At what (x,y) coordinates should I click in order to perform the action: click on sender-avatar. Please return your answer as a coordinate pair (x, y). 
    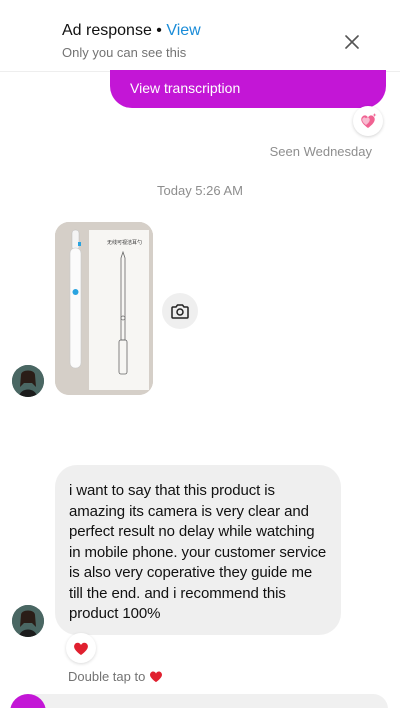
    Looking at the image, I should click on (28, 381).